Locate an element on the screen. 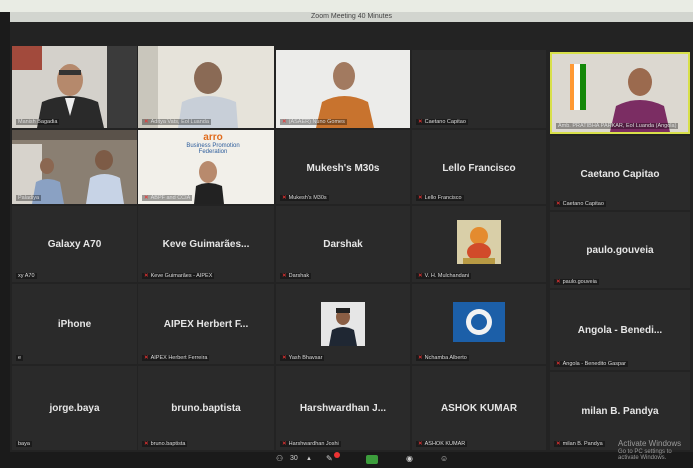 The width and height of the screenshot is (693, 468). participant-name: ⨯ Aditya Vats, Eol Luanda is located at coordinates (176, 122).